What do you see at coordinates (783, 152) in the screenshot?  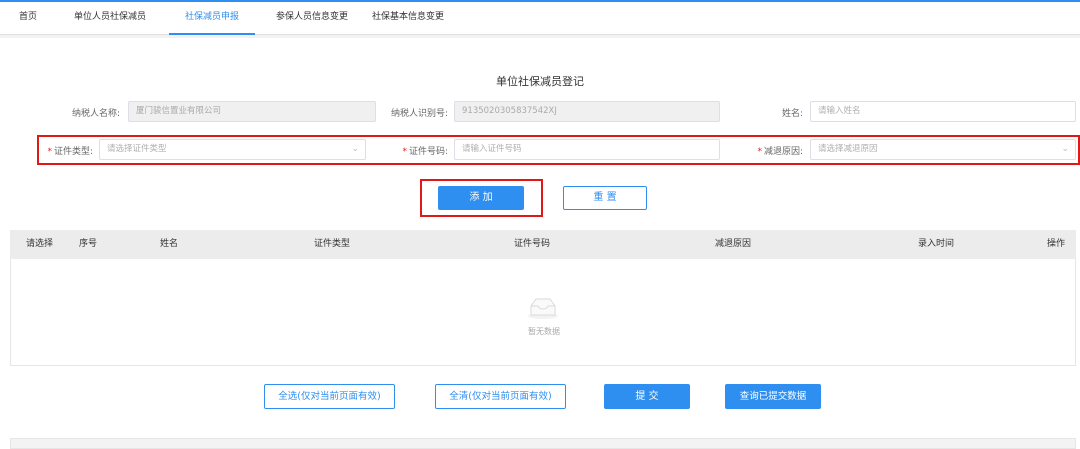 I see `reduce-reason-label-text: 减退原因:` at bounding box center [783, 152].